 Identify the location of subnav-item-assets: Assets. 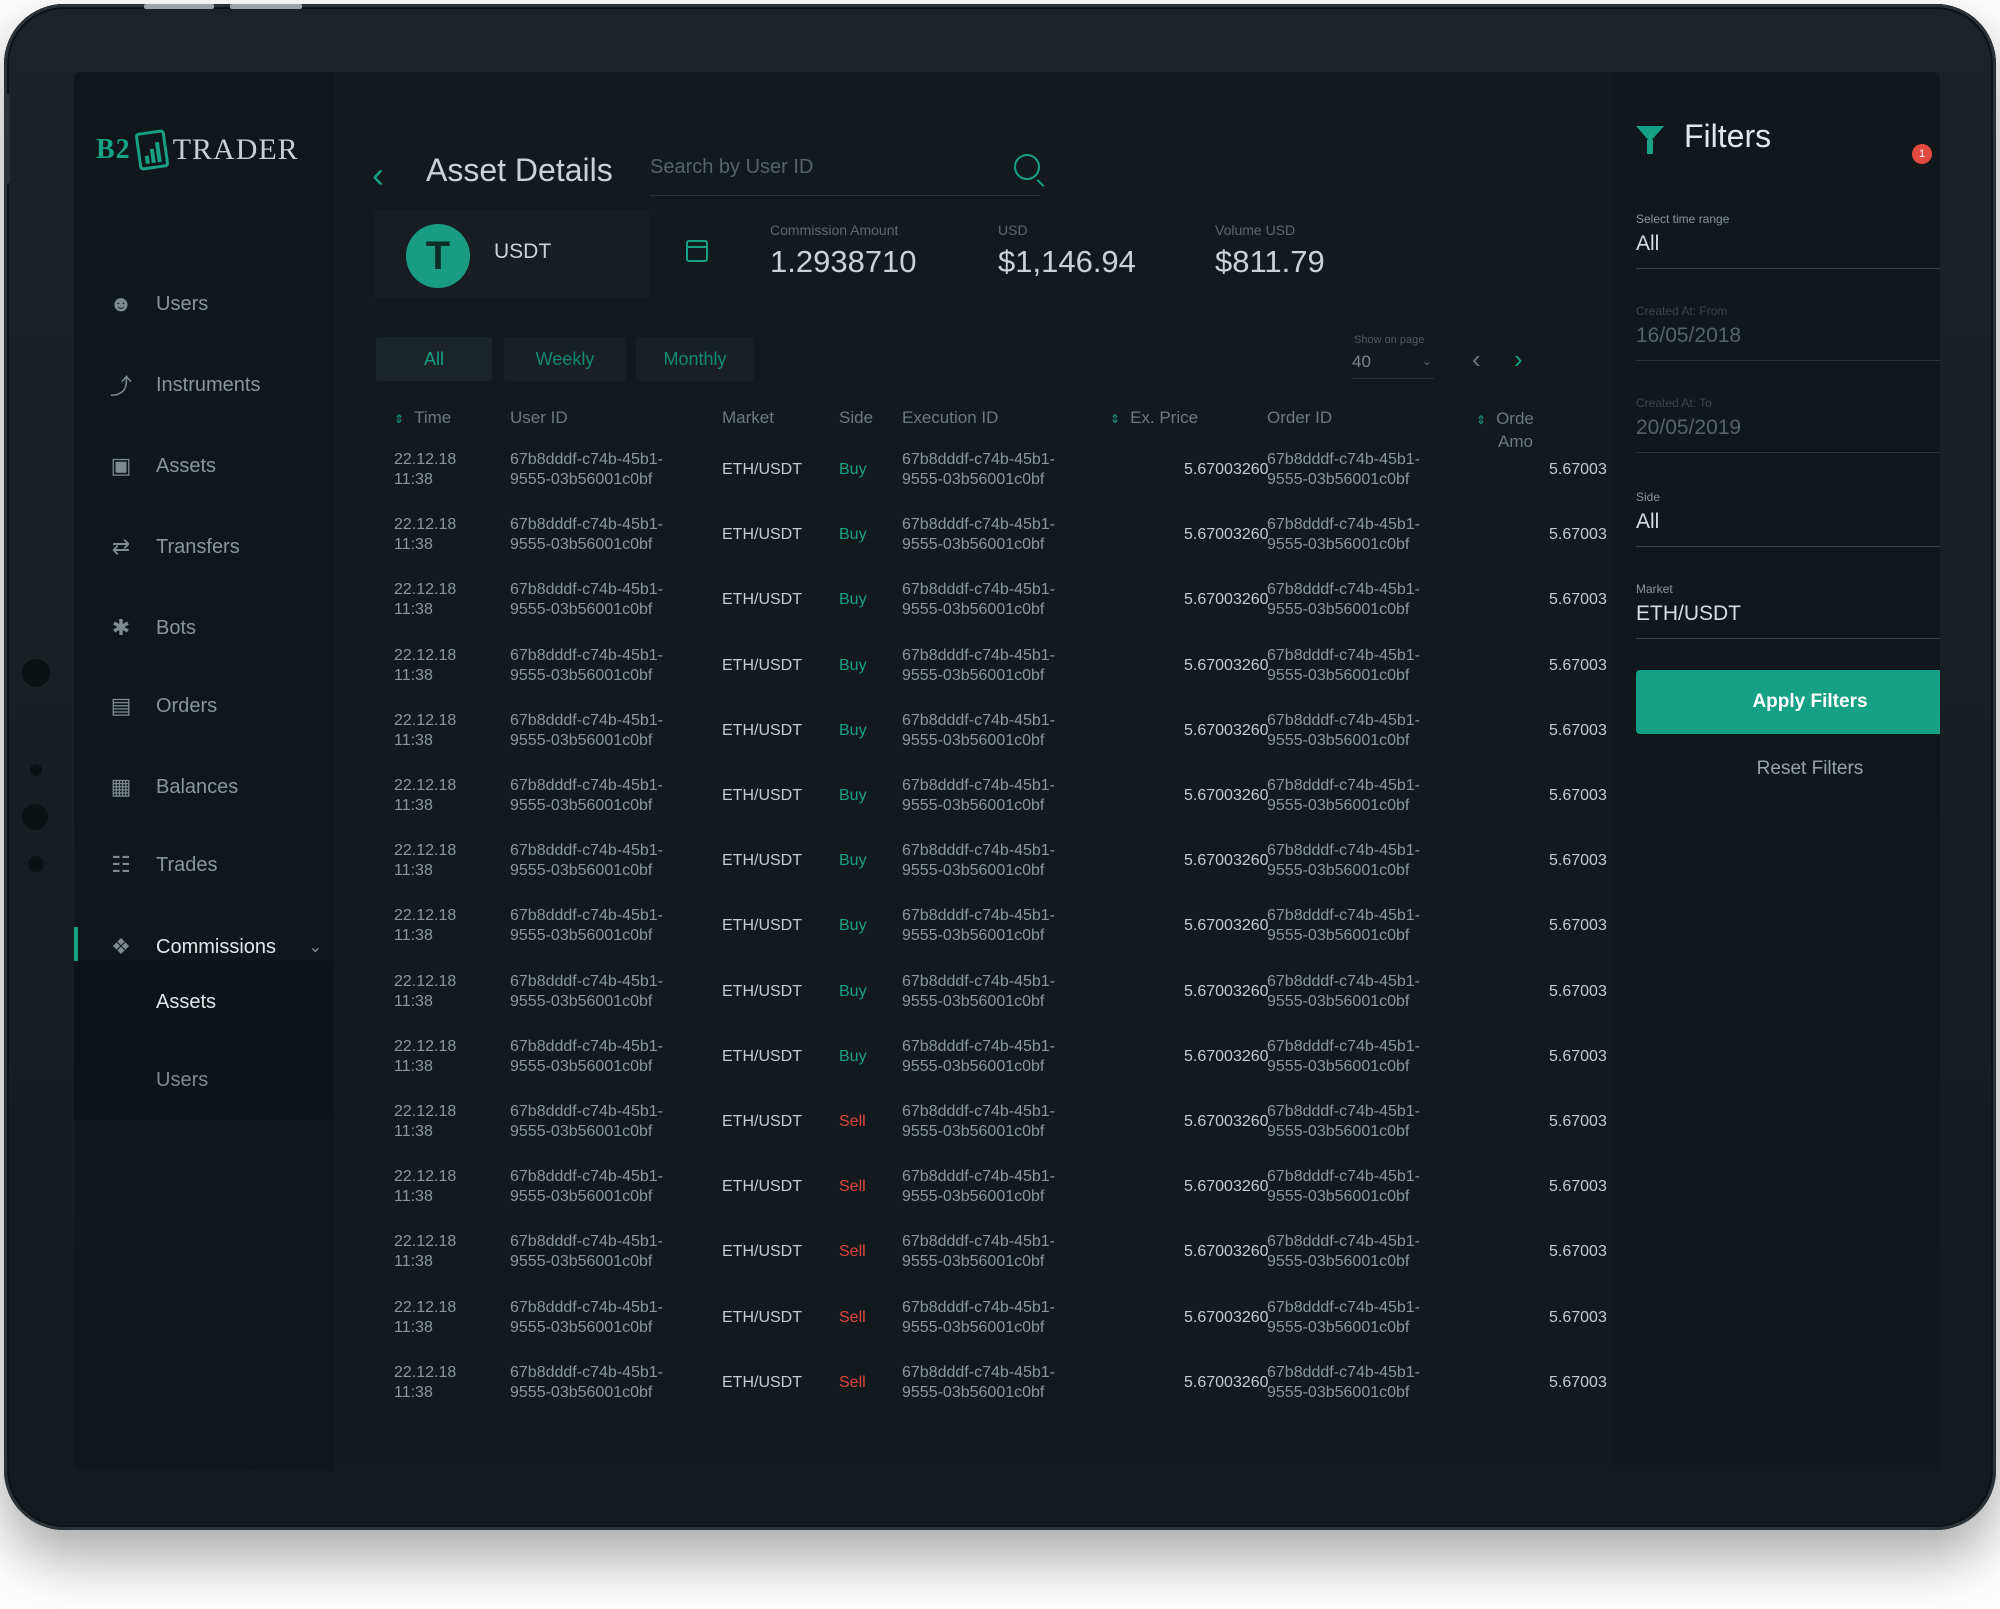
(186, 1002).